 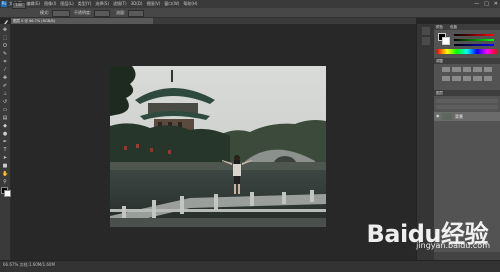 I want to click on adjustments-tab: 调整, so click(x=439, y=61).